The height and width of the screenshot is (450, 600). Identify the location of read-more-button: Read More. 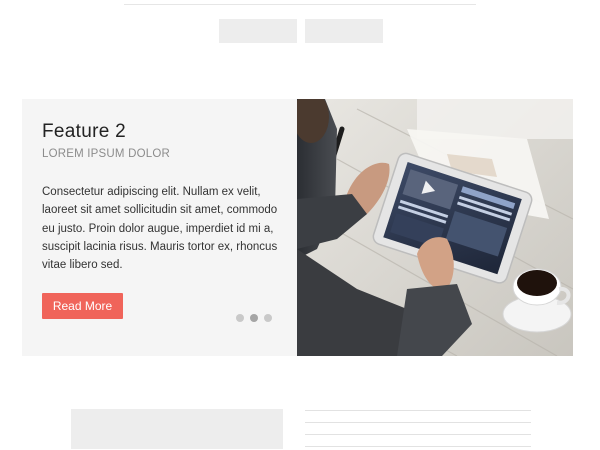
(82, 306).